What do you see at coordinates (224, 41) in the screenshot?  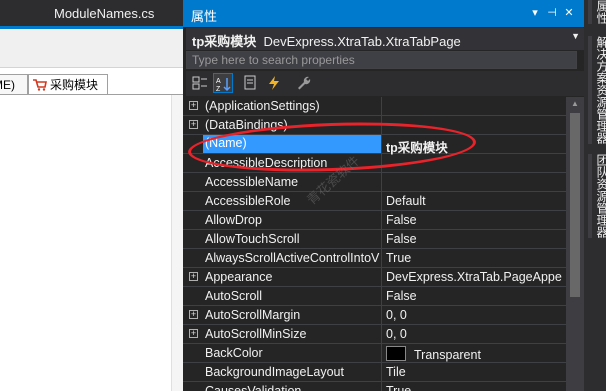 I see `object-name: tp采购模块` at bounding box center [224, 41].